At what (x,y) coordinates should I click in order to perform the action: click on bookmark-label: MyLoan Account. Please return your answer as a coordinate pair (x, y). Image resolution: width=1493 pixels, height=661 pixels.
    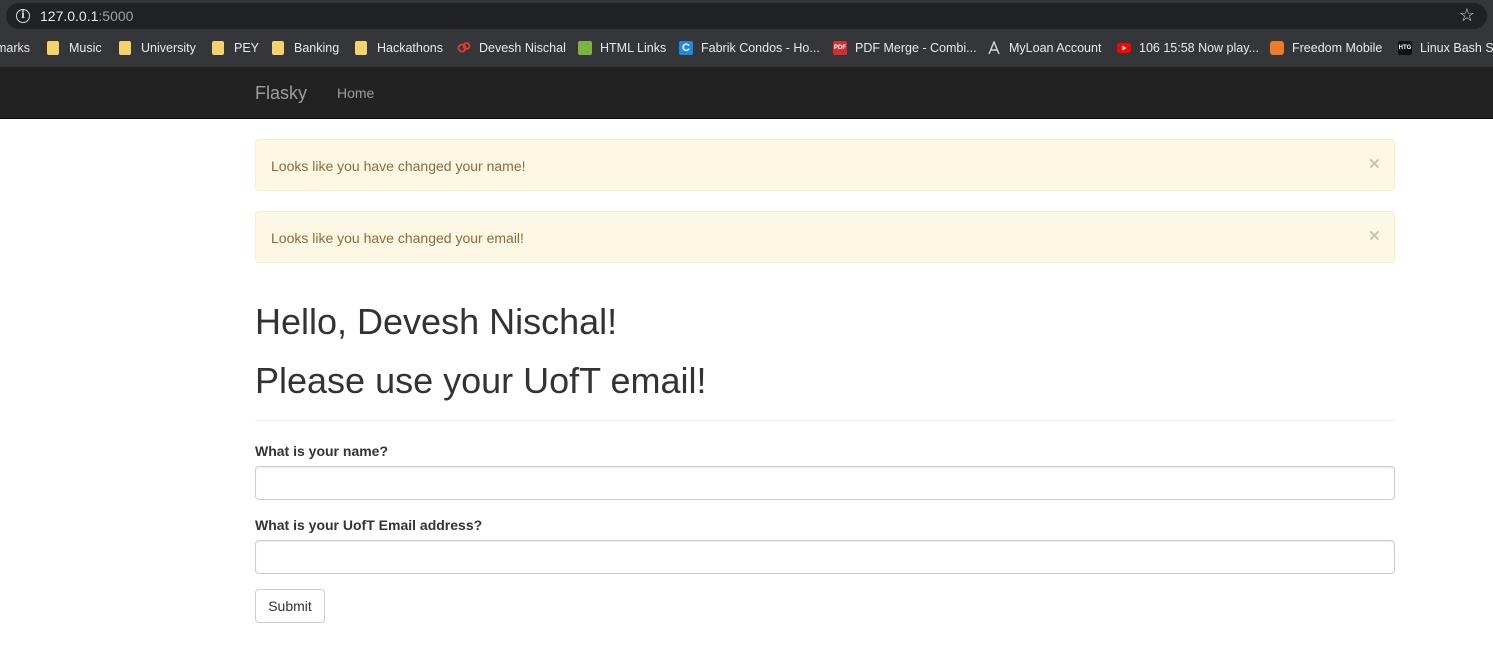
    Looking at the image, I should click on (1055, 48).